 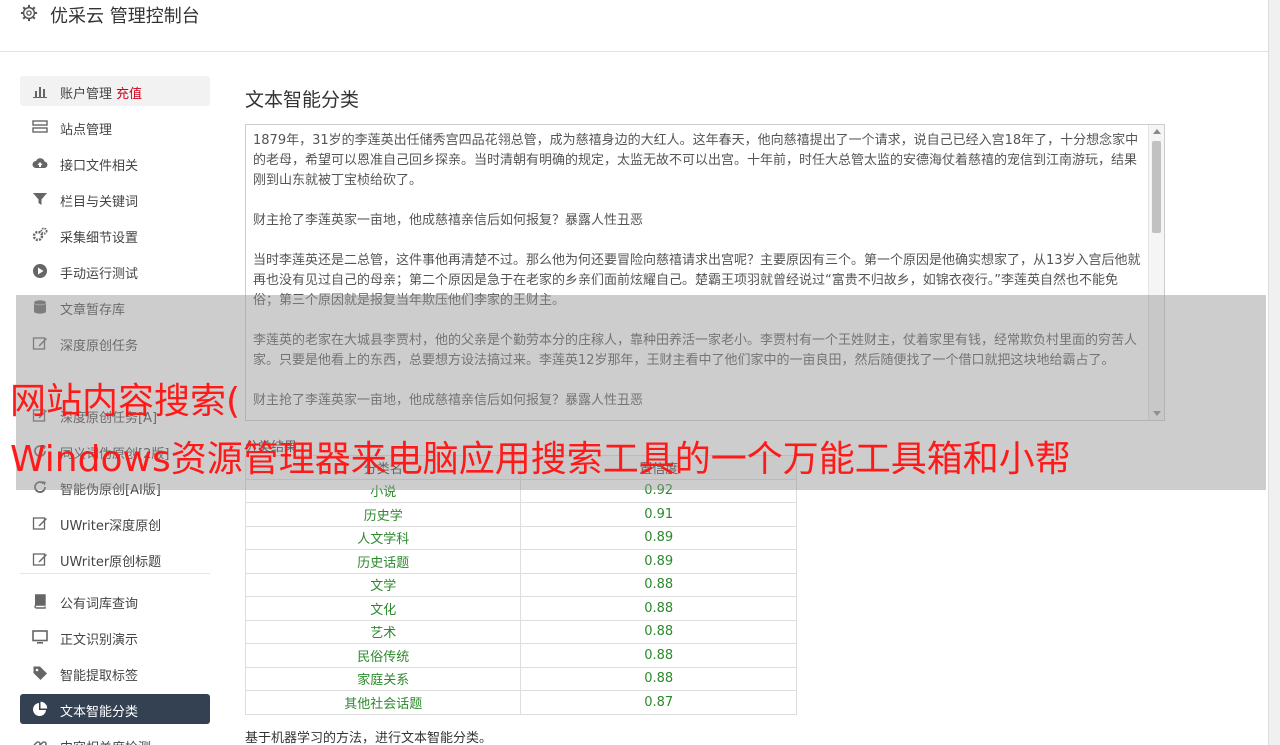 I want to click on category-cell: 文化, so click(x=383, y=608).